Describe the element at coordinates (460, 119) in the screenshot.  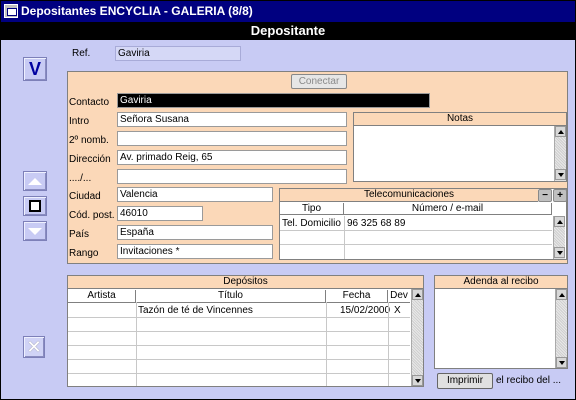
I see `notas-title: Notas` at that location.